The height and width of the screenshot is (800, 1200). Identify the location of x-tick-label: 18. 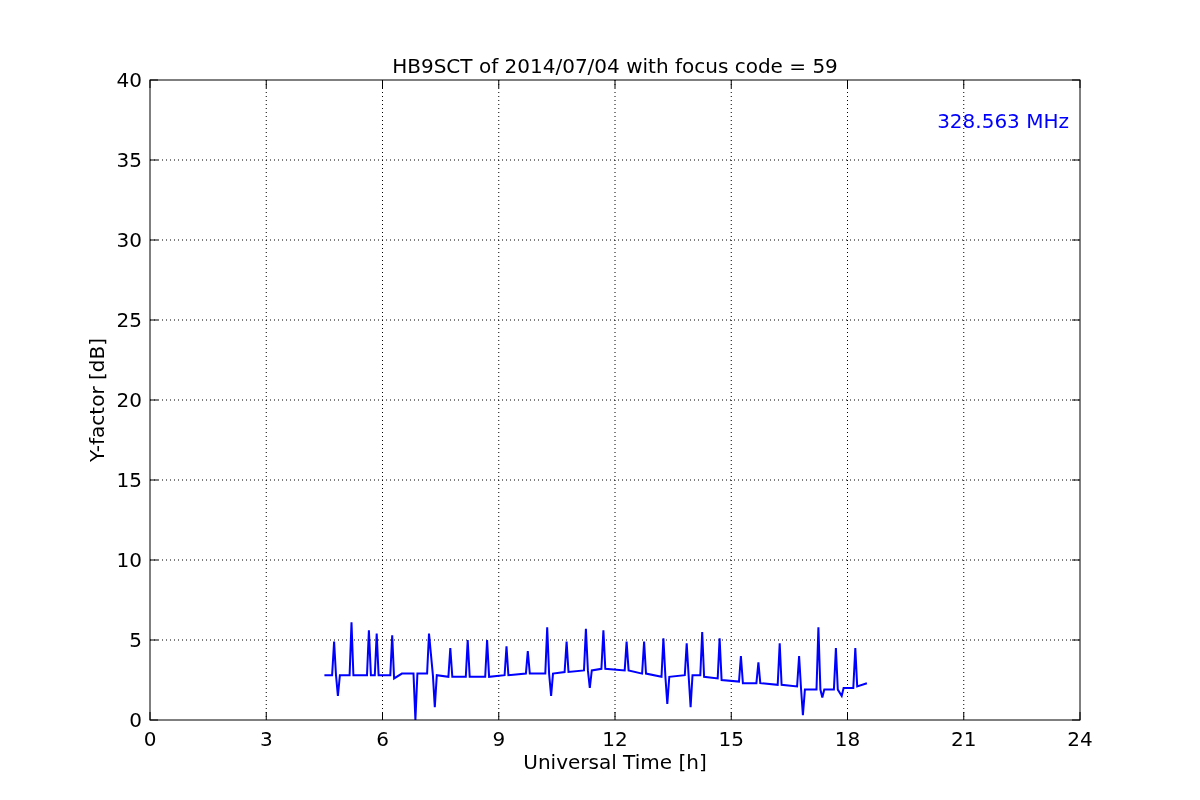
(847, 739).